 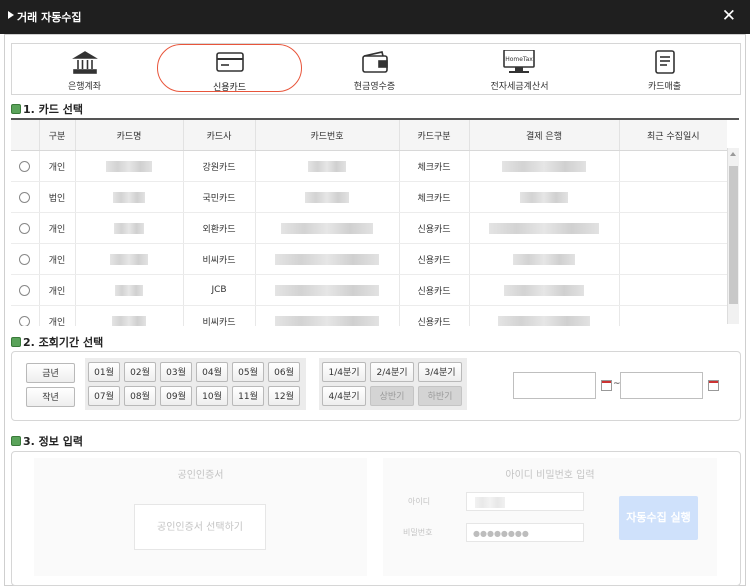 I want to click on cell-type: 법인, so click(x=57, y=197).